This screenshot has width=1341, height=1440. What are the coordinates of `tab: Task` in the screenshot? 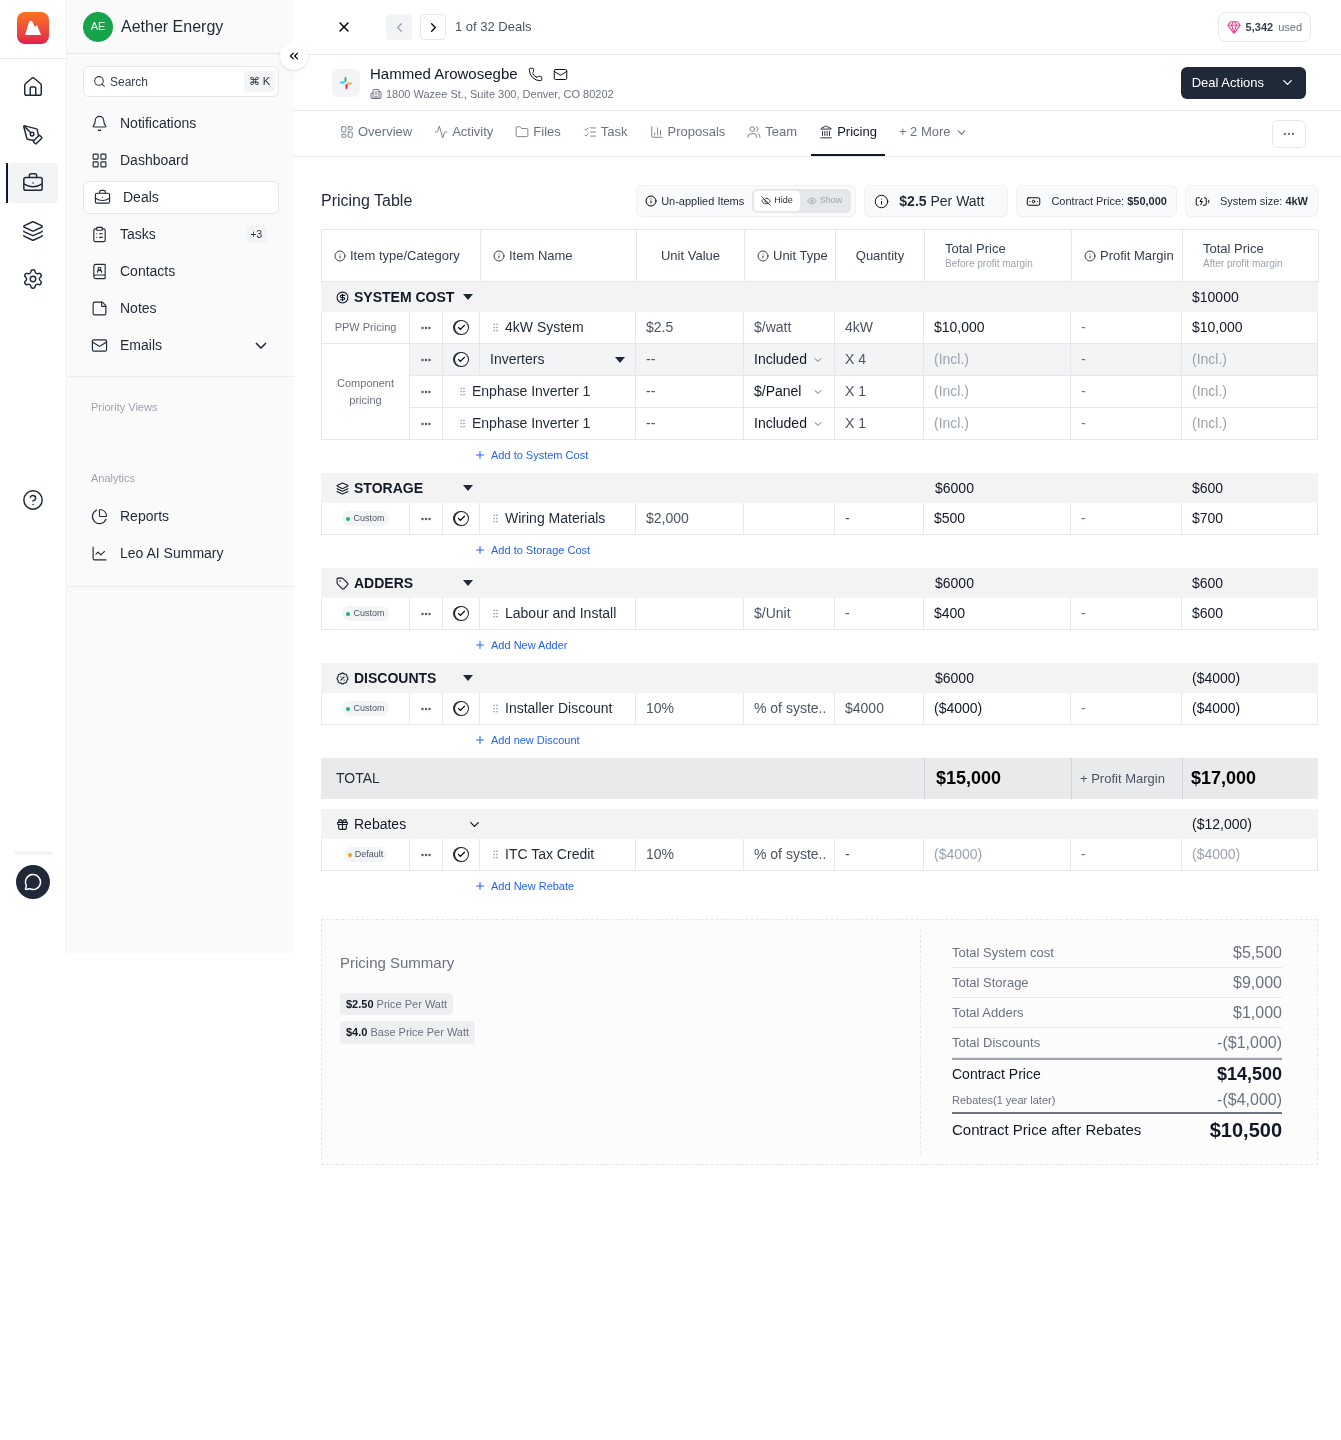 It's located at (605, 133).